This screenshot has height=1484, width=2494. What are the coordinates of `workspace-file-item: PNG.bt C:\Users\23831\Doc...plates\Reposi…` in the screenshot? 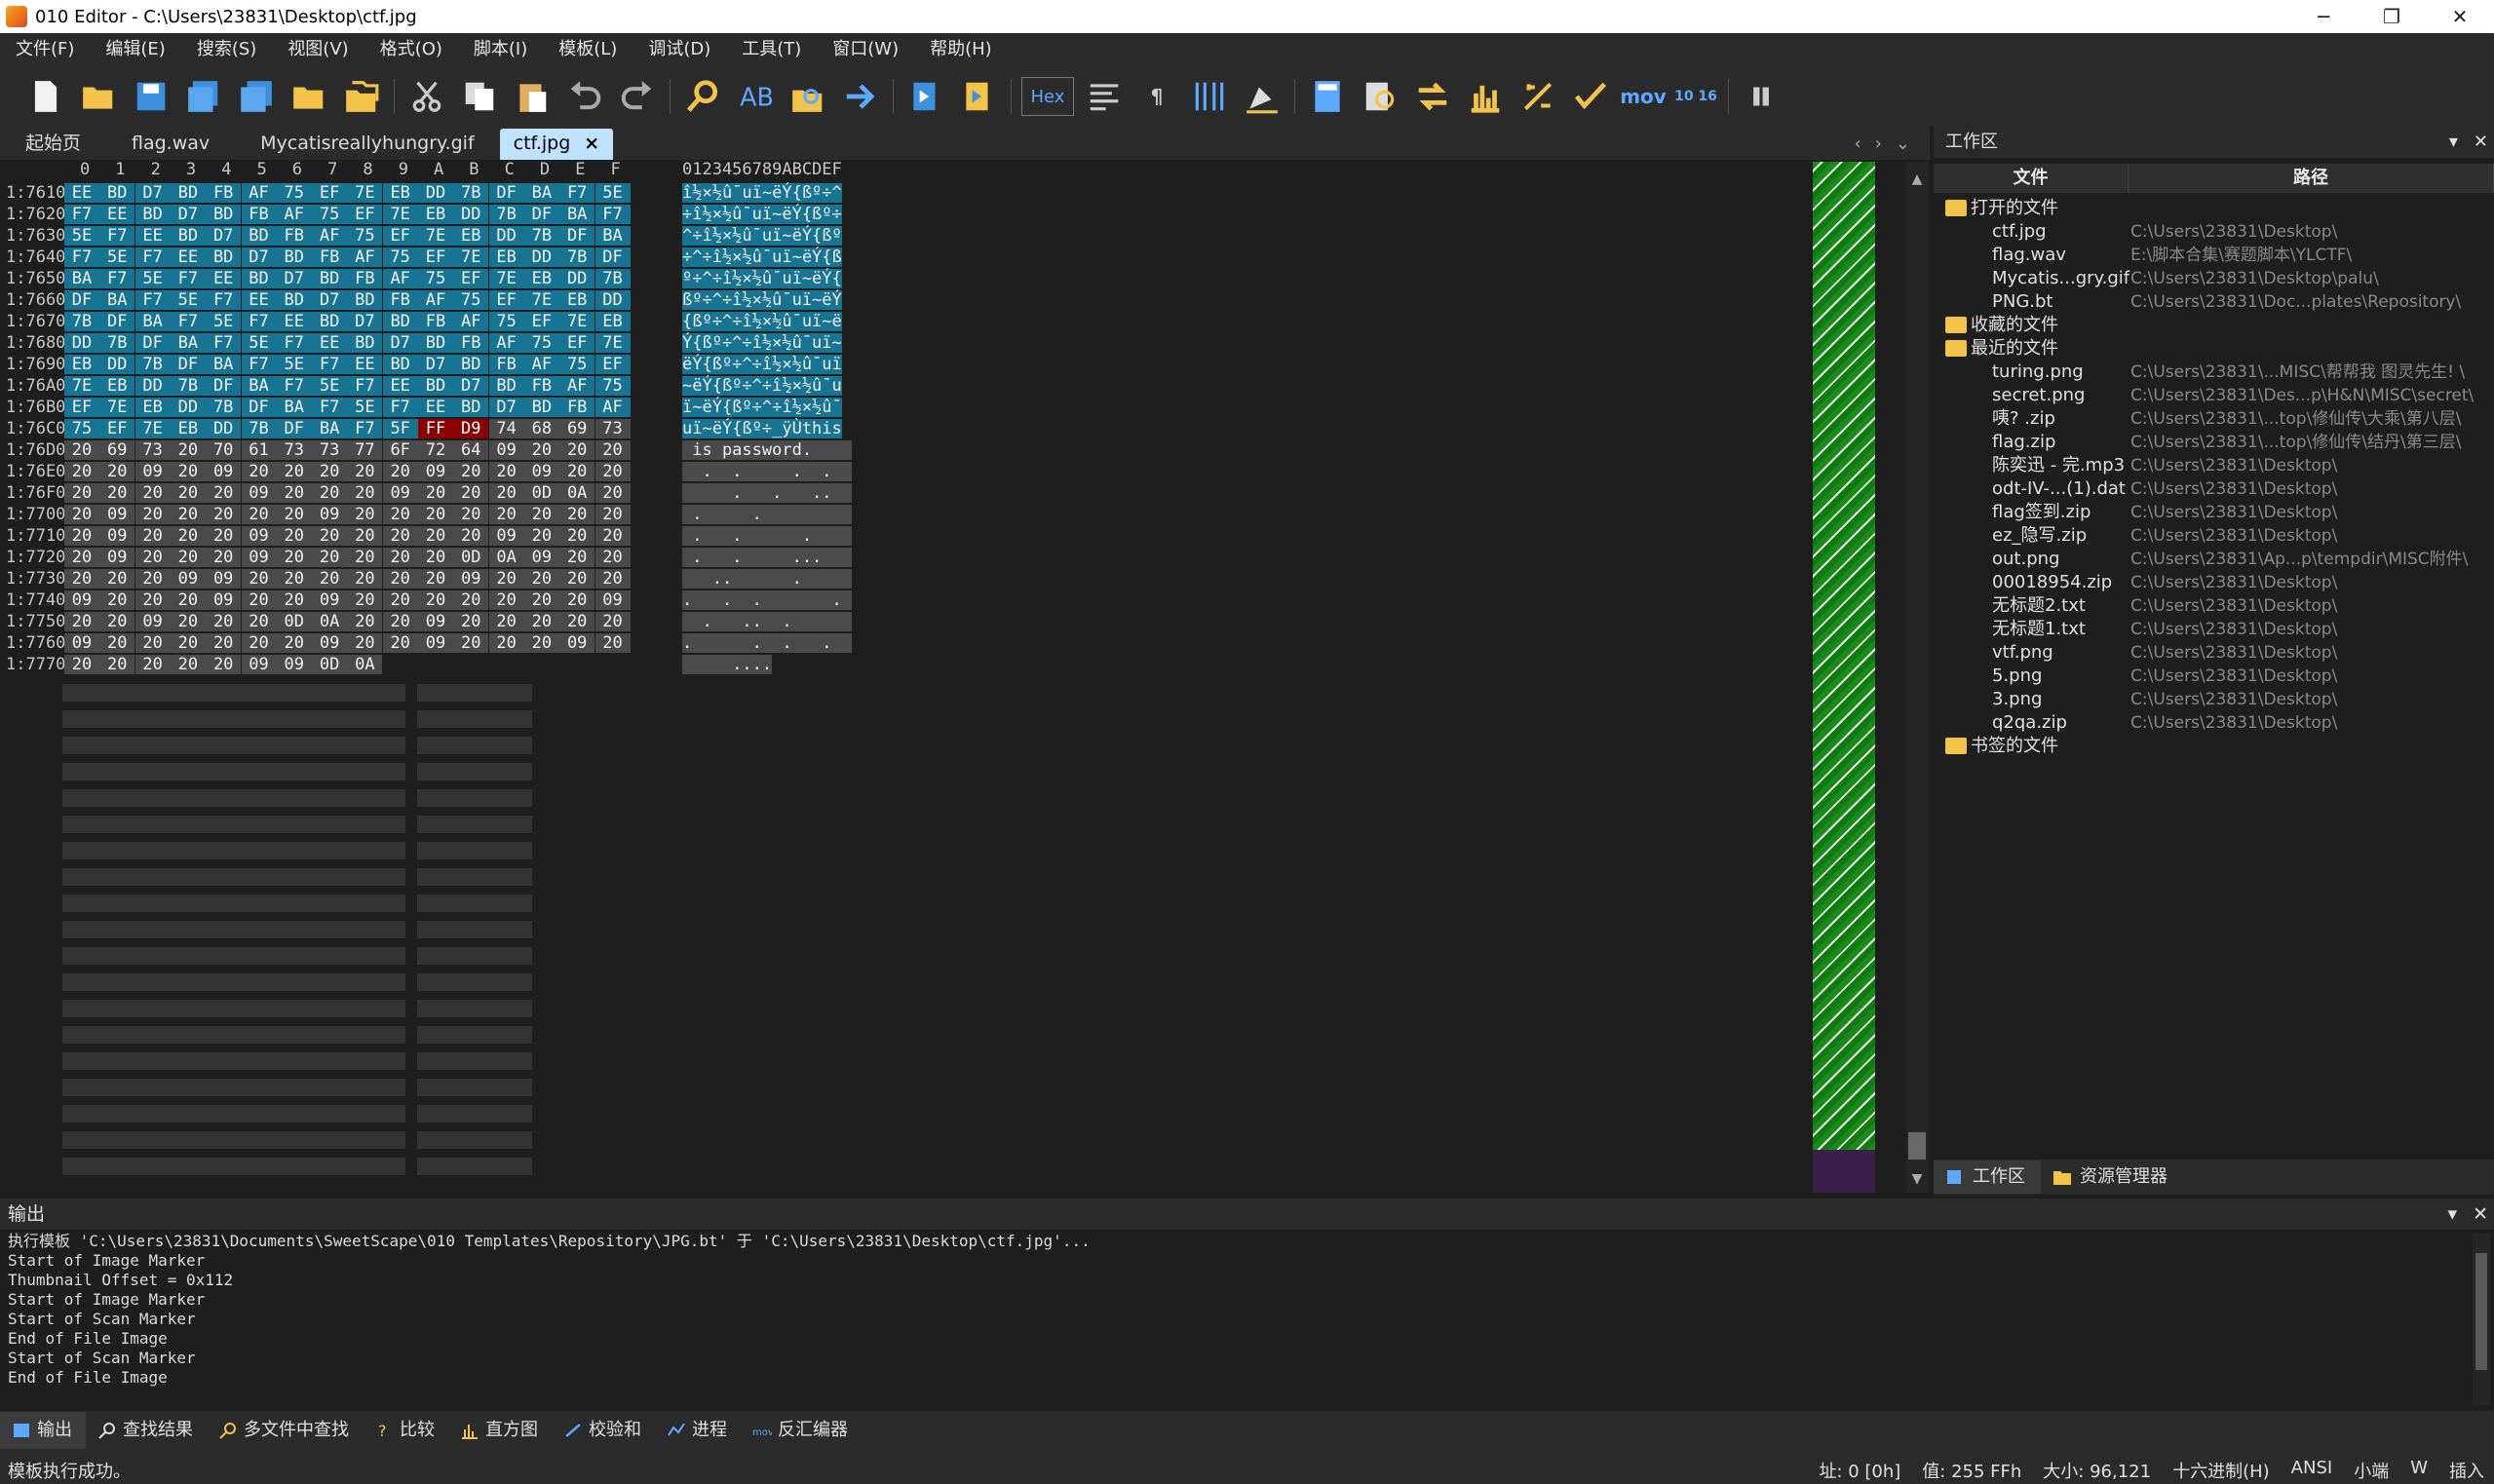 It's located at (2214, 302).